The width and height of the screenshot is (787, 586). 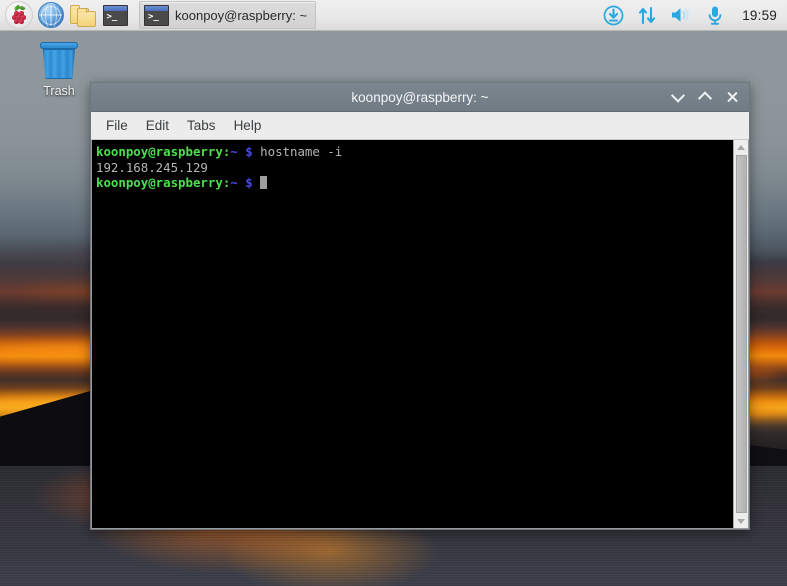 I want to click on menu-tabs: Tabs, so click(x=201, y=125).